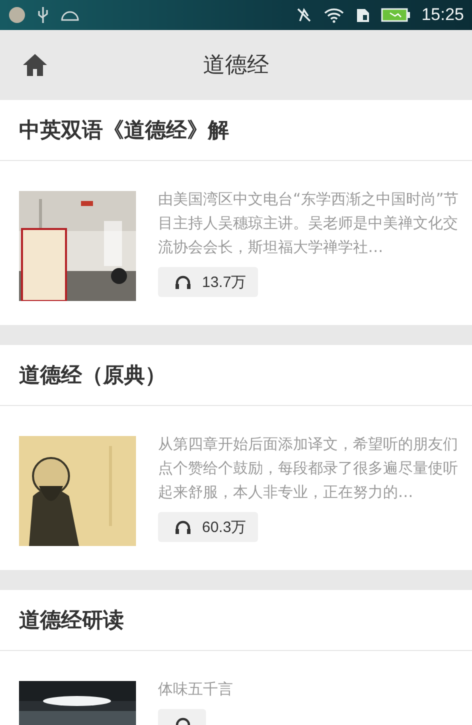 The image size is (472, 725). Describe the element at coordinates (363, 15) in the screenshot. I see `sim-card-icon` at that location.